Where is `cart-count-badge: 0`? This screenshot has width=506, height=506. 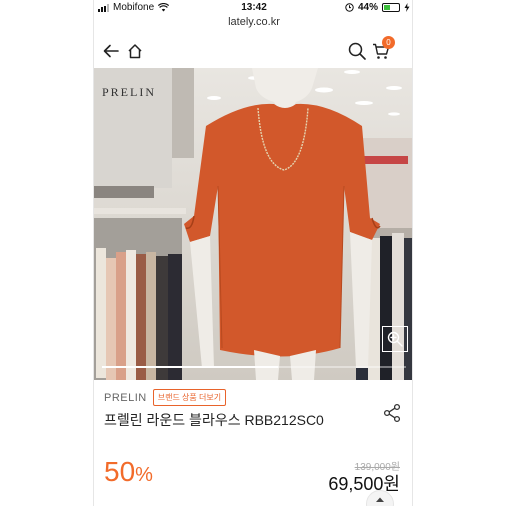 cart-count-badge: 0 is located at coordinates (388, 42).